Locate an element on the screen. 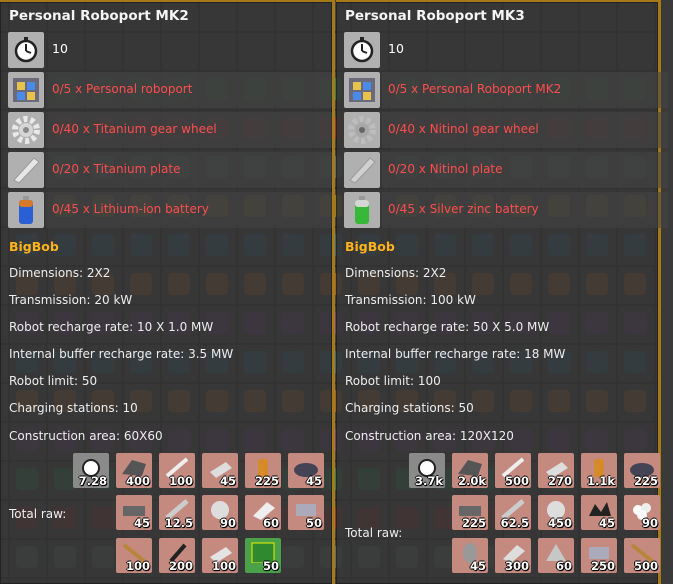  raw-item-tile: 250 is located at coordinates (599, 555).